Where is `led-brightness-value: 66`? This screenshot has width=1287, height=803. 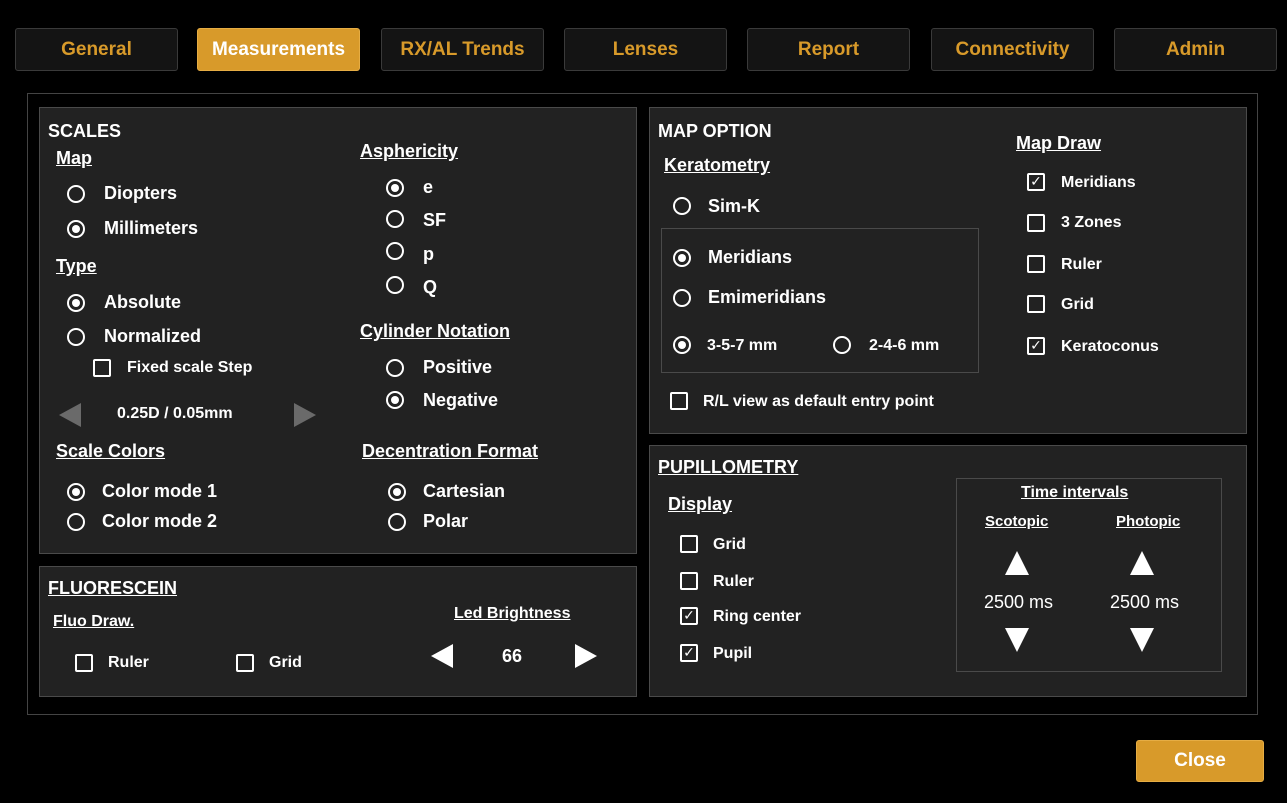 led-brightness-value: 66 is located at coordinates (512, 656).